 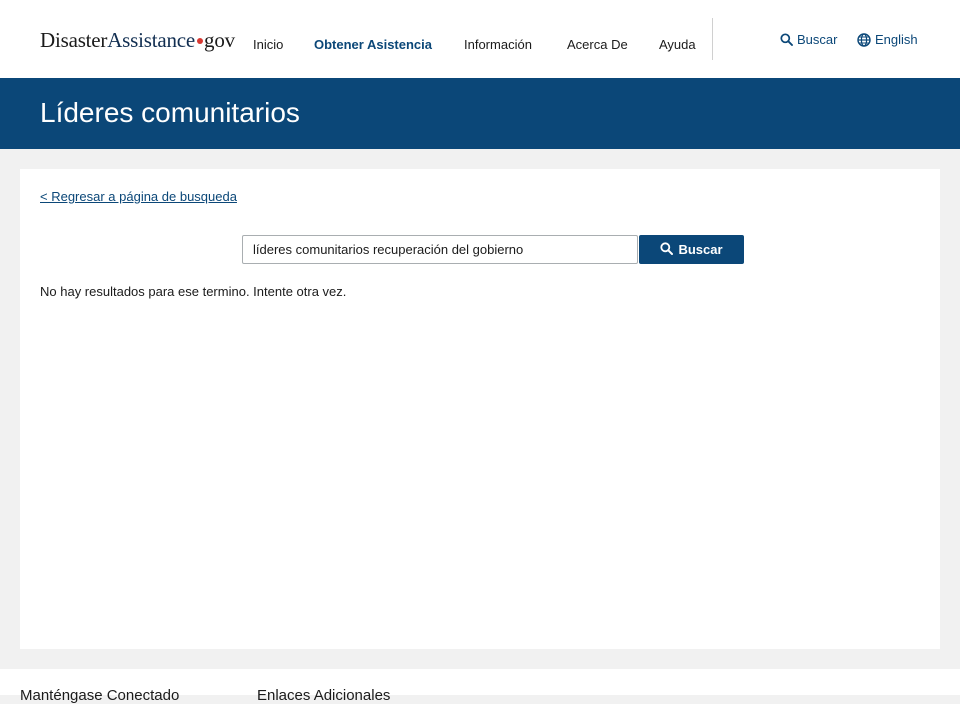 What do you see at coordinates (100, 695) in the screenshot?
I see `footer-heading-stay-connected: Manténgase Conectado` at bounding box center [100, 695].